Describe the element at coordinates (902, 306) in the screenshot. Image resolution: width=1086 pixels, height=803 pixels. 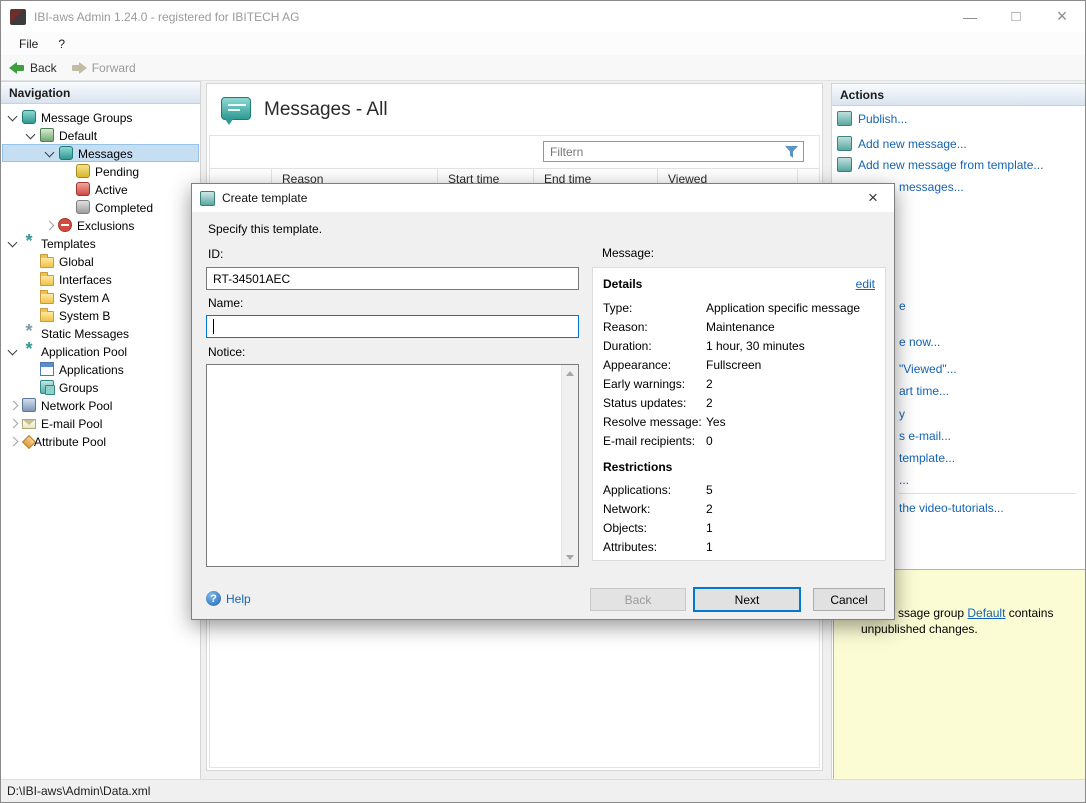
I see `action-fragment: e` at that location.